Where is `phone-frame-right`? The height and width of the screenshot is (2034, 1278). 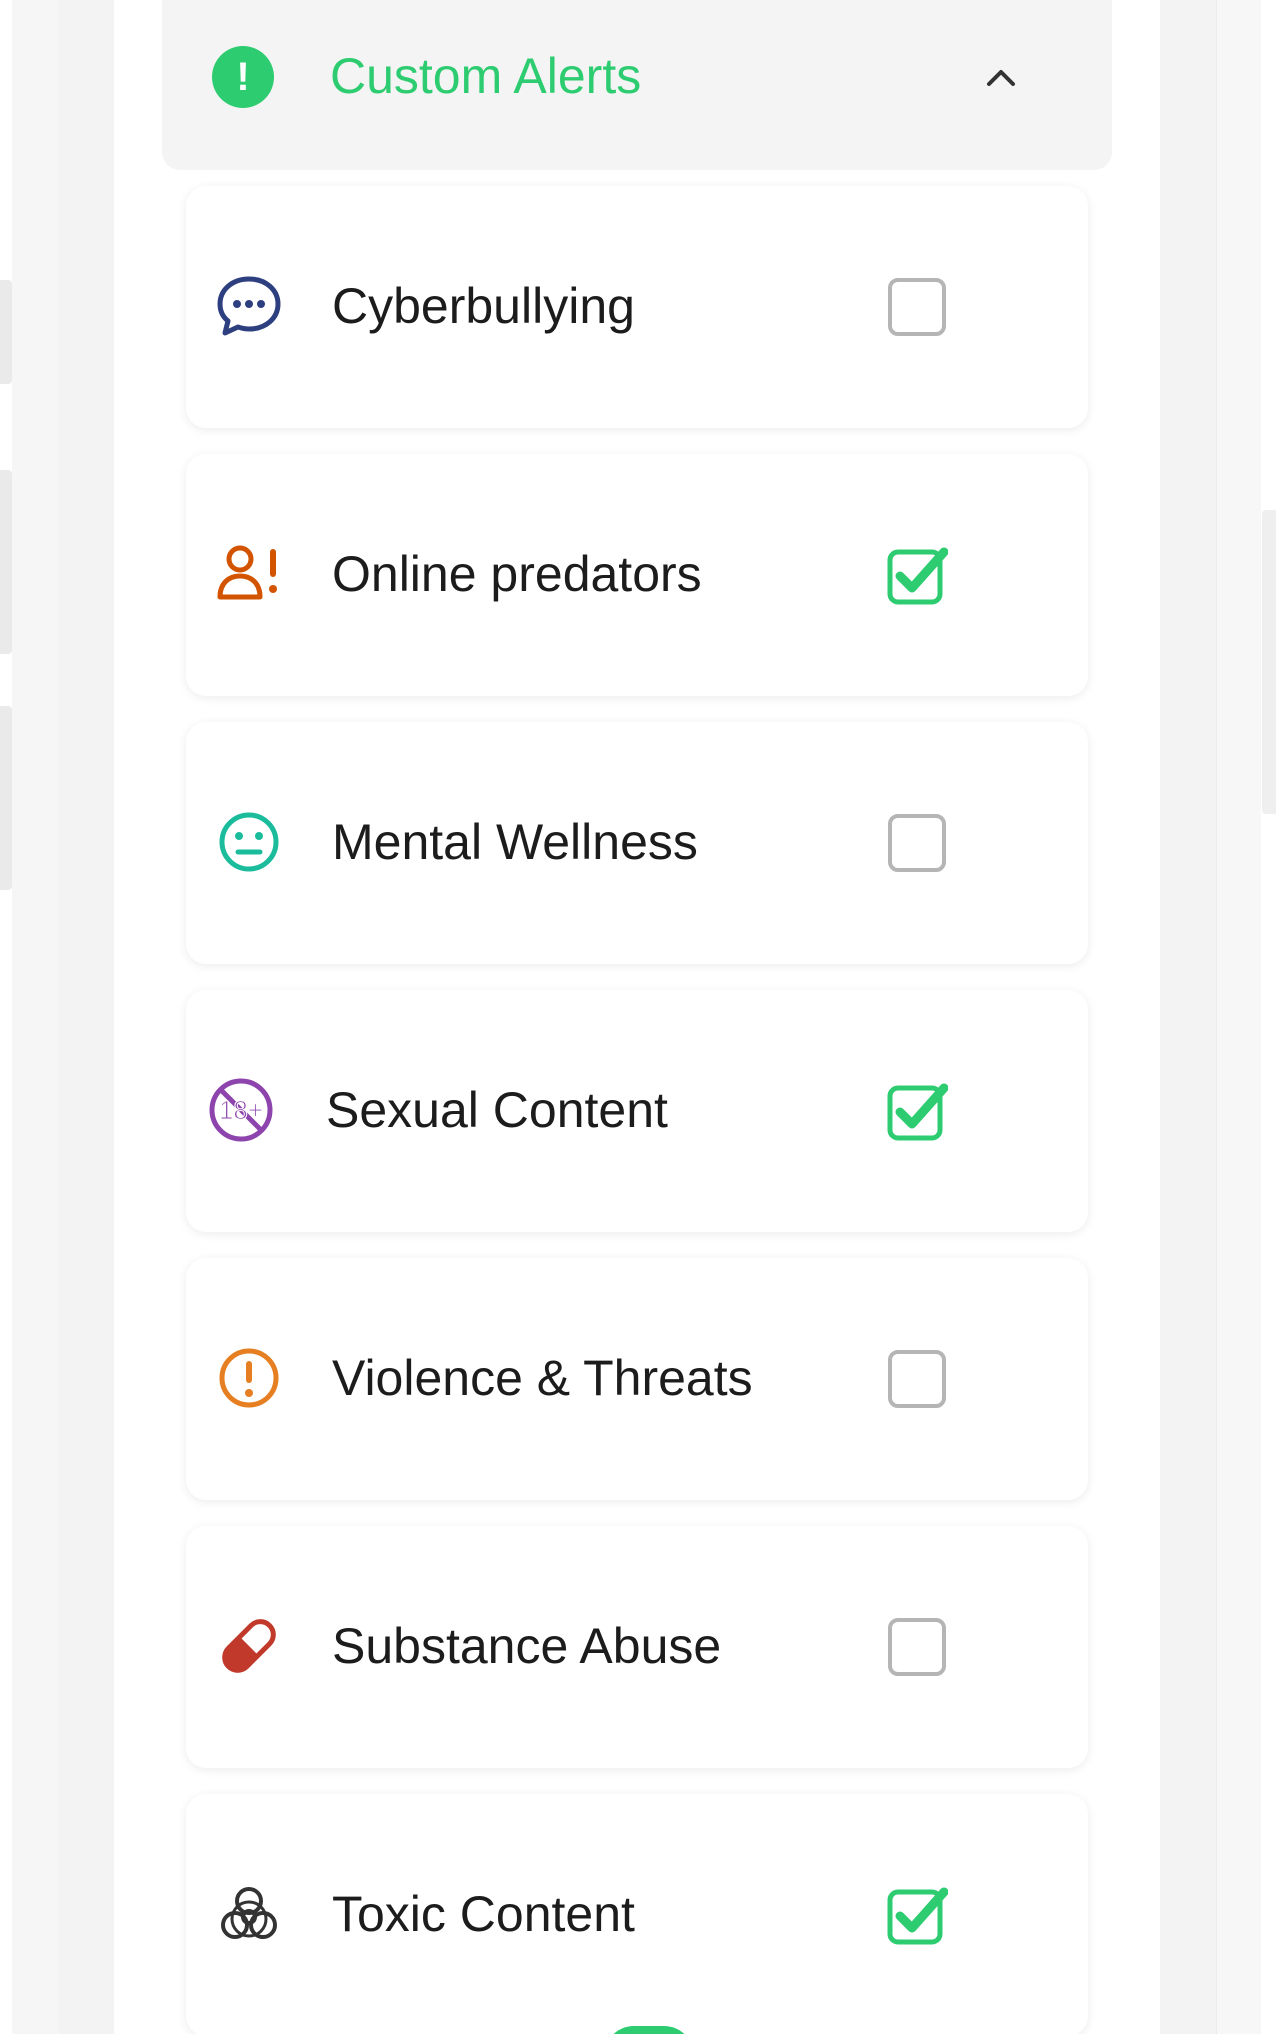 phone-frame-right is located at coordinates (1238, 1017).